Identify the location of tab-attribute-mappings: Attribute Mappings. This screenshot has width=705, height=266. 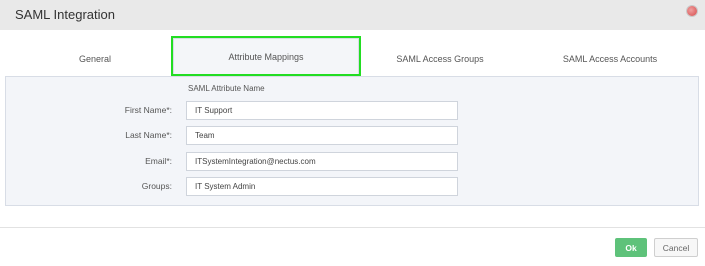
(266, 56).